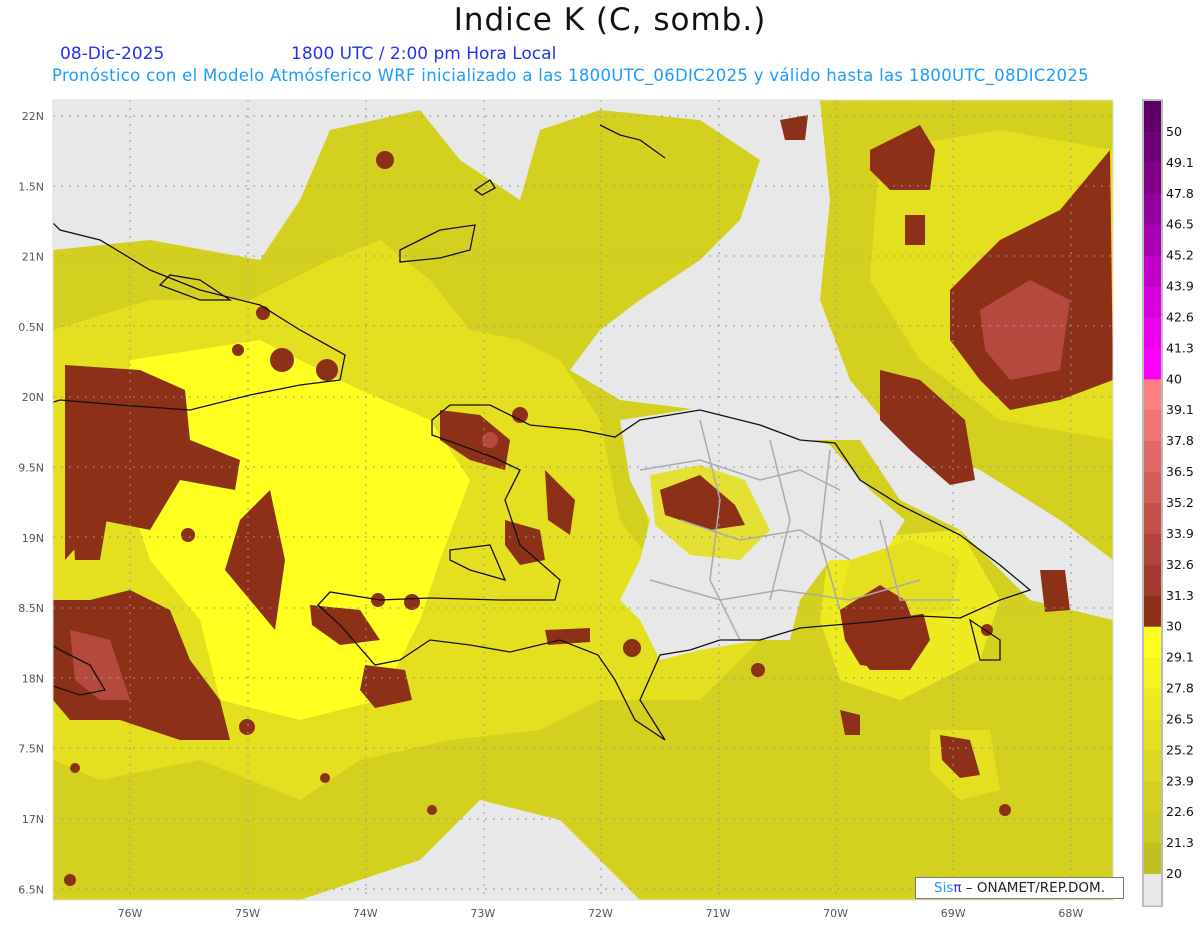 The height and width of the screenshot is (927, 1200). Describe the element at coordinates (944, 888) in the screenshot. I see `sispi-logo-sis: Sis` at that location.